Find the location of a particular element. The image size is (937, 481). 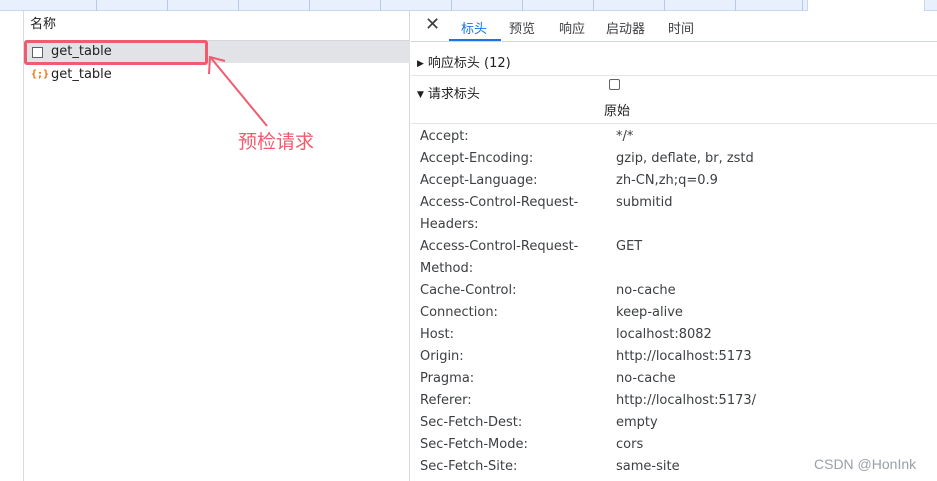

header-value: http://localhost:5173 is located at coordinates (684, 356).